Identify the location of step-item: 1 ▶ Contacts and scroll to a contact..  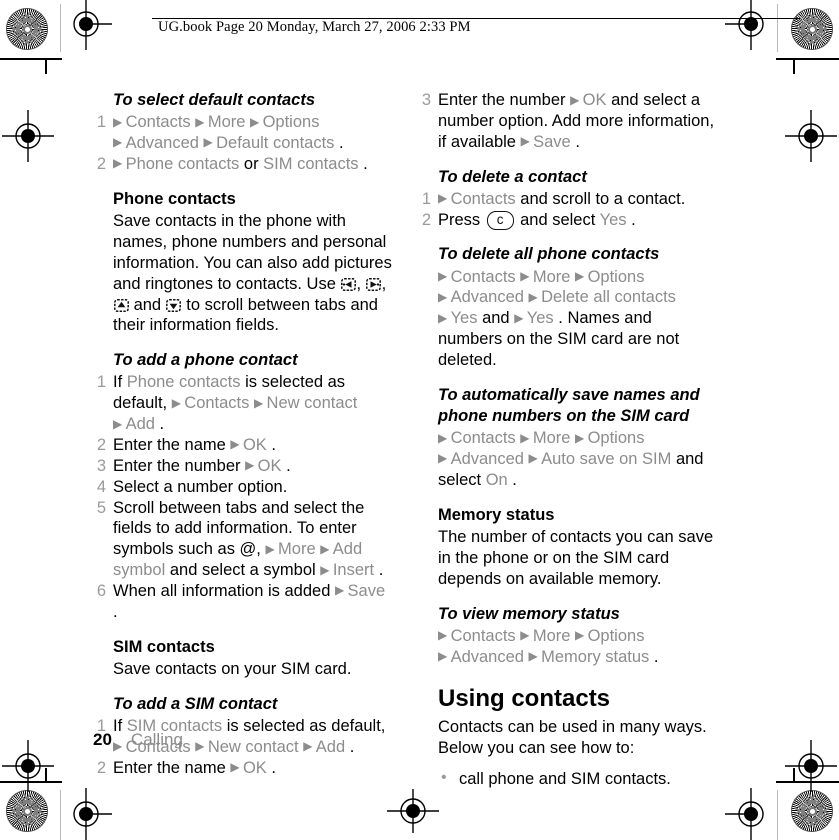
(568, 199).